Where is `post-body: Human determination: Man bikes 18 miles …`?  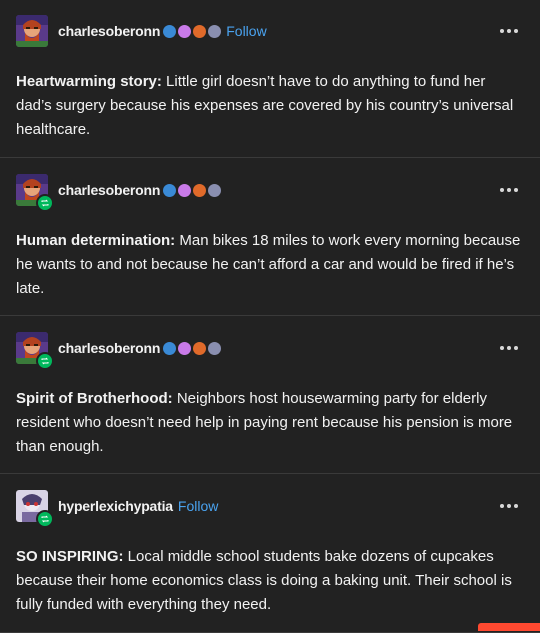 post-body: Human determination: Man bikes 18 miles … is located at coordinates (270, 265).